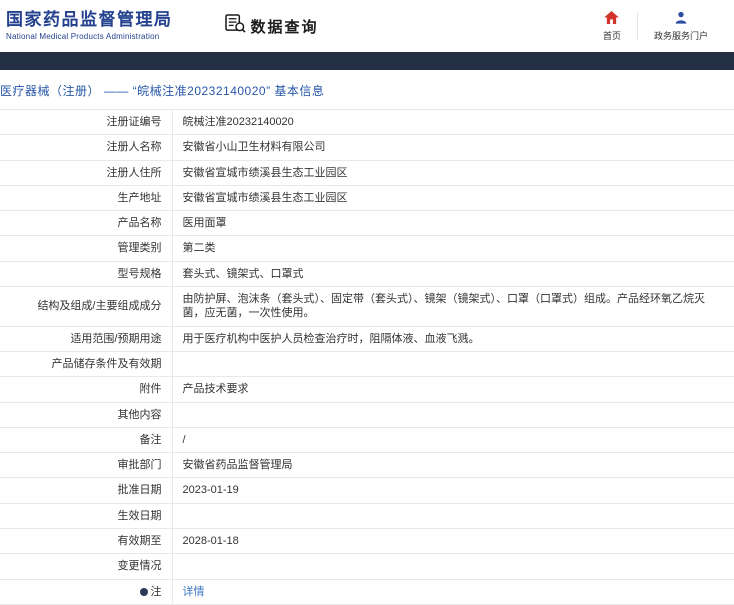  I want to click on row-label: 审批部门, so click(86, 465).